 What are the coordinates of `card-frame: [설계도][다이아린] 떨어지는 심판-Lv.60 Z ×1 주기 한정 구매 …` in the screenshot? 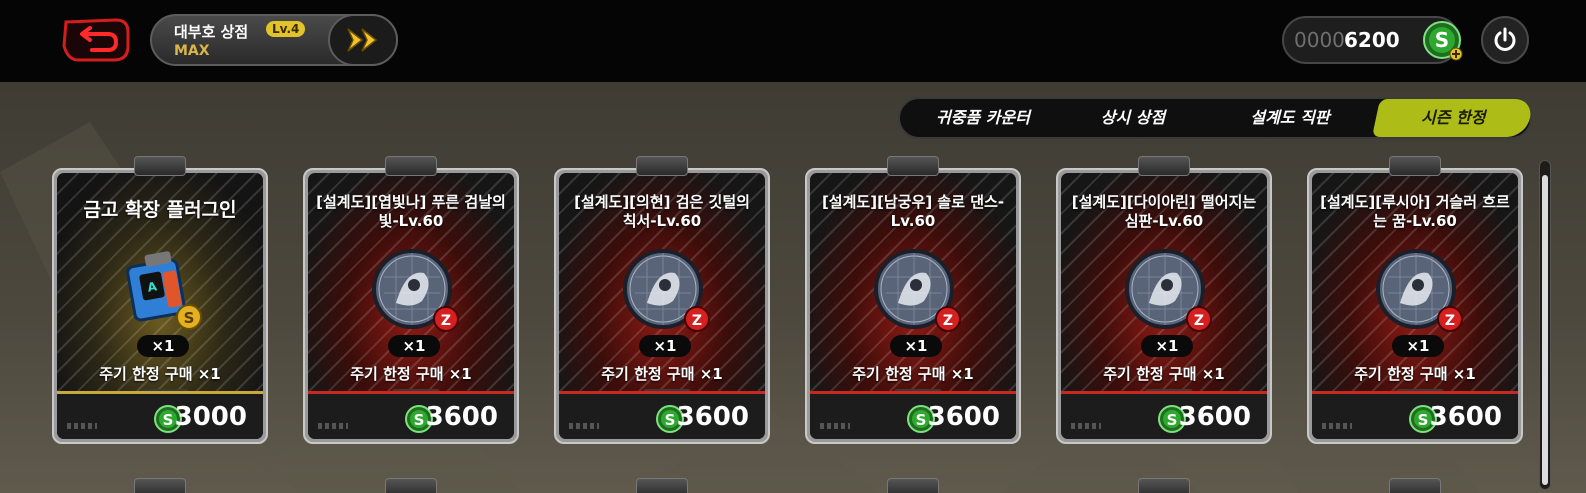 It's located at (1164, 306).